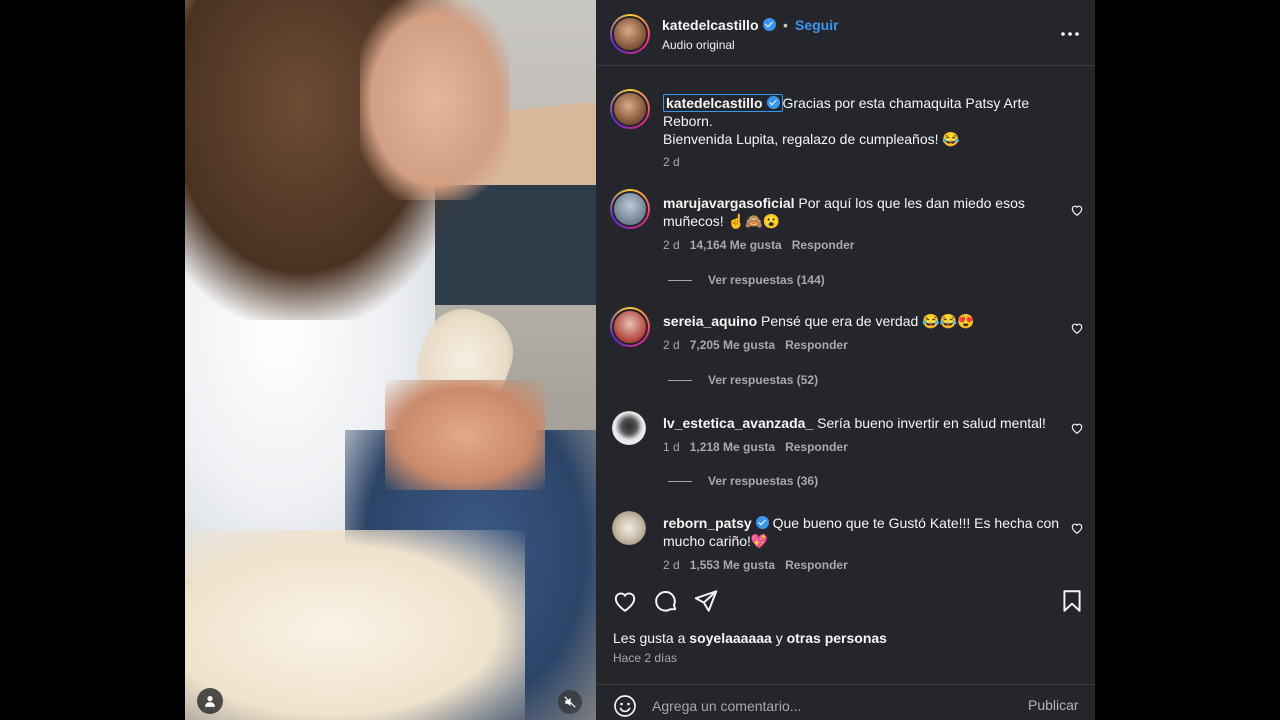 Image resolution: width=1280 pixels, height=720 pixels. What do you see at coordinates (736, 245) in the screenshot?
I see `comment-likes: 14,164 Me gusta` at bounding box center [736, 245].